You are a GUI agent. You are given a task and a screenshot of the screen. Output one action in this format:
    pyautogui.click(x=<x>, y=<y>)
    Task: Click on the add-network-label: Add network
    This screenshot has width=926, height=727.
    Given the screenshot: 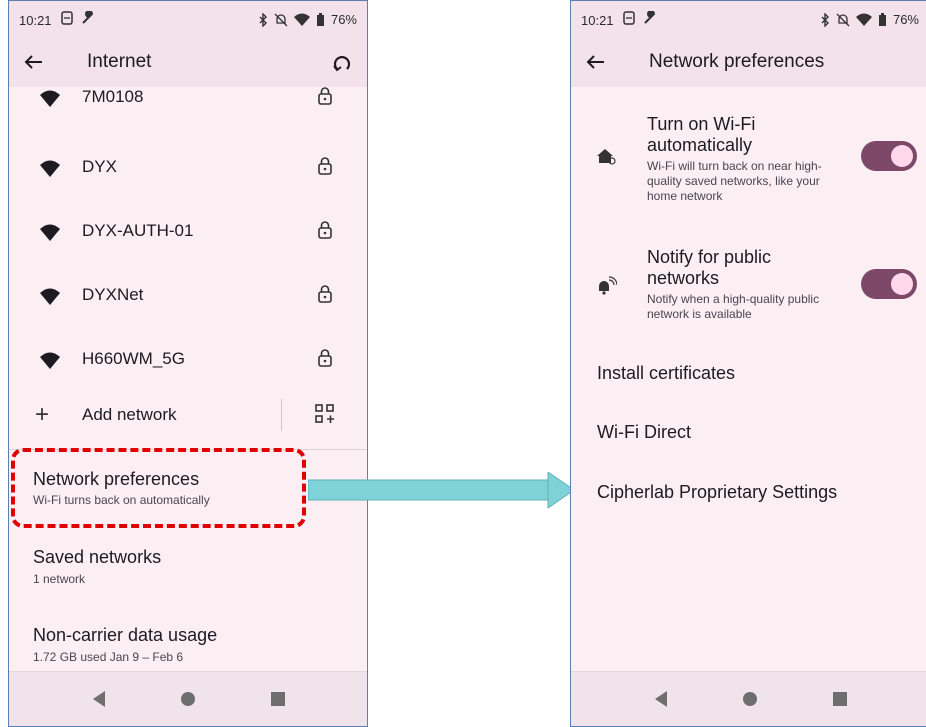 What is the action you would take?
    pyautogui.click(x=129, y=414)
    